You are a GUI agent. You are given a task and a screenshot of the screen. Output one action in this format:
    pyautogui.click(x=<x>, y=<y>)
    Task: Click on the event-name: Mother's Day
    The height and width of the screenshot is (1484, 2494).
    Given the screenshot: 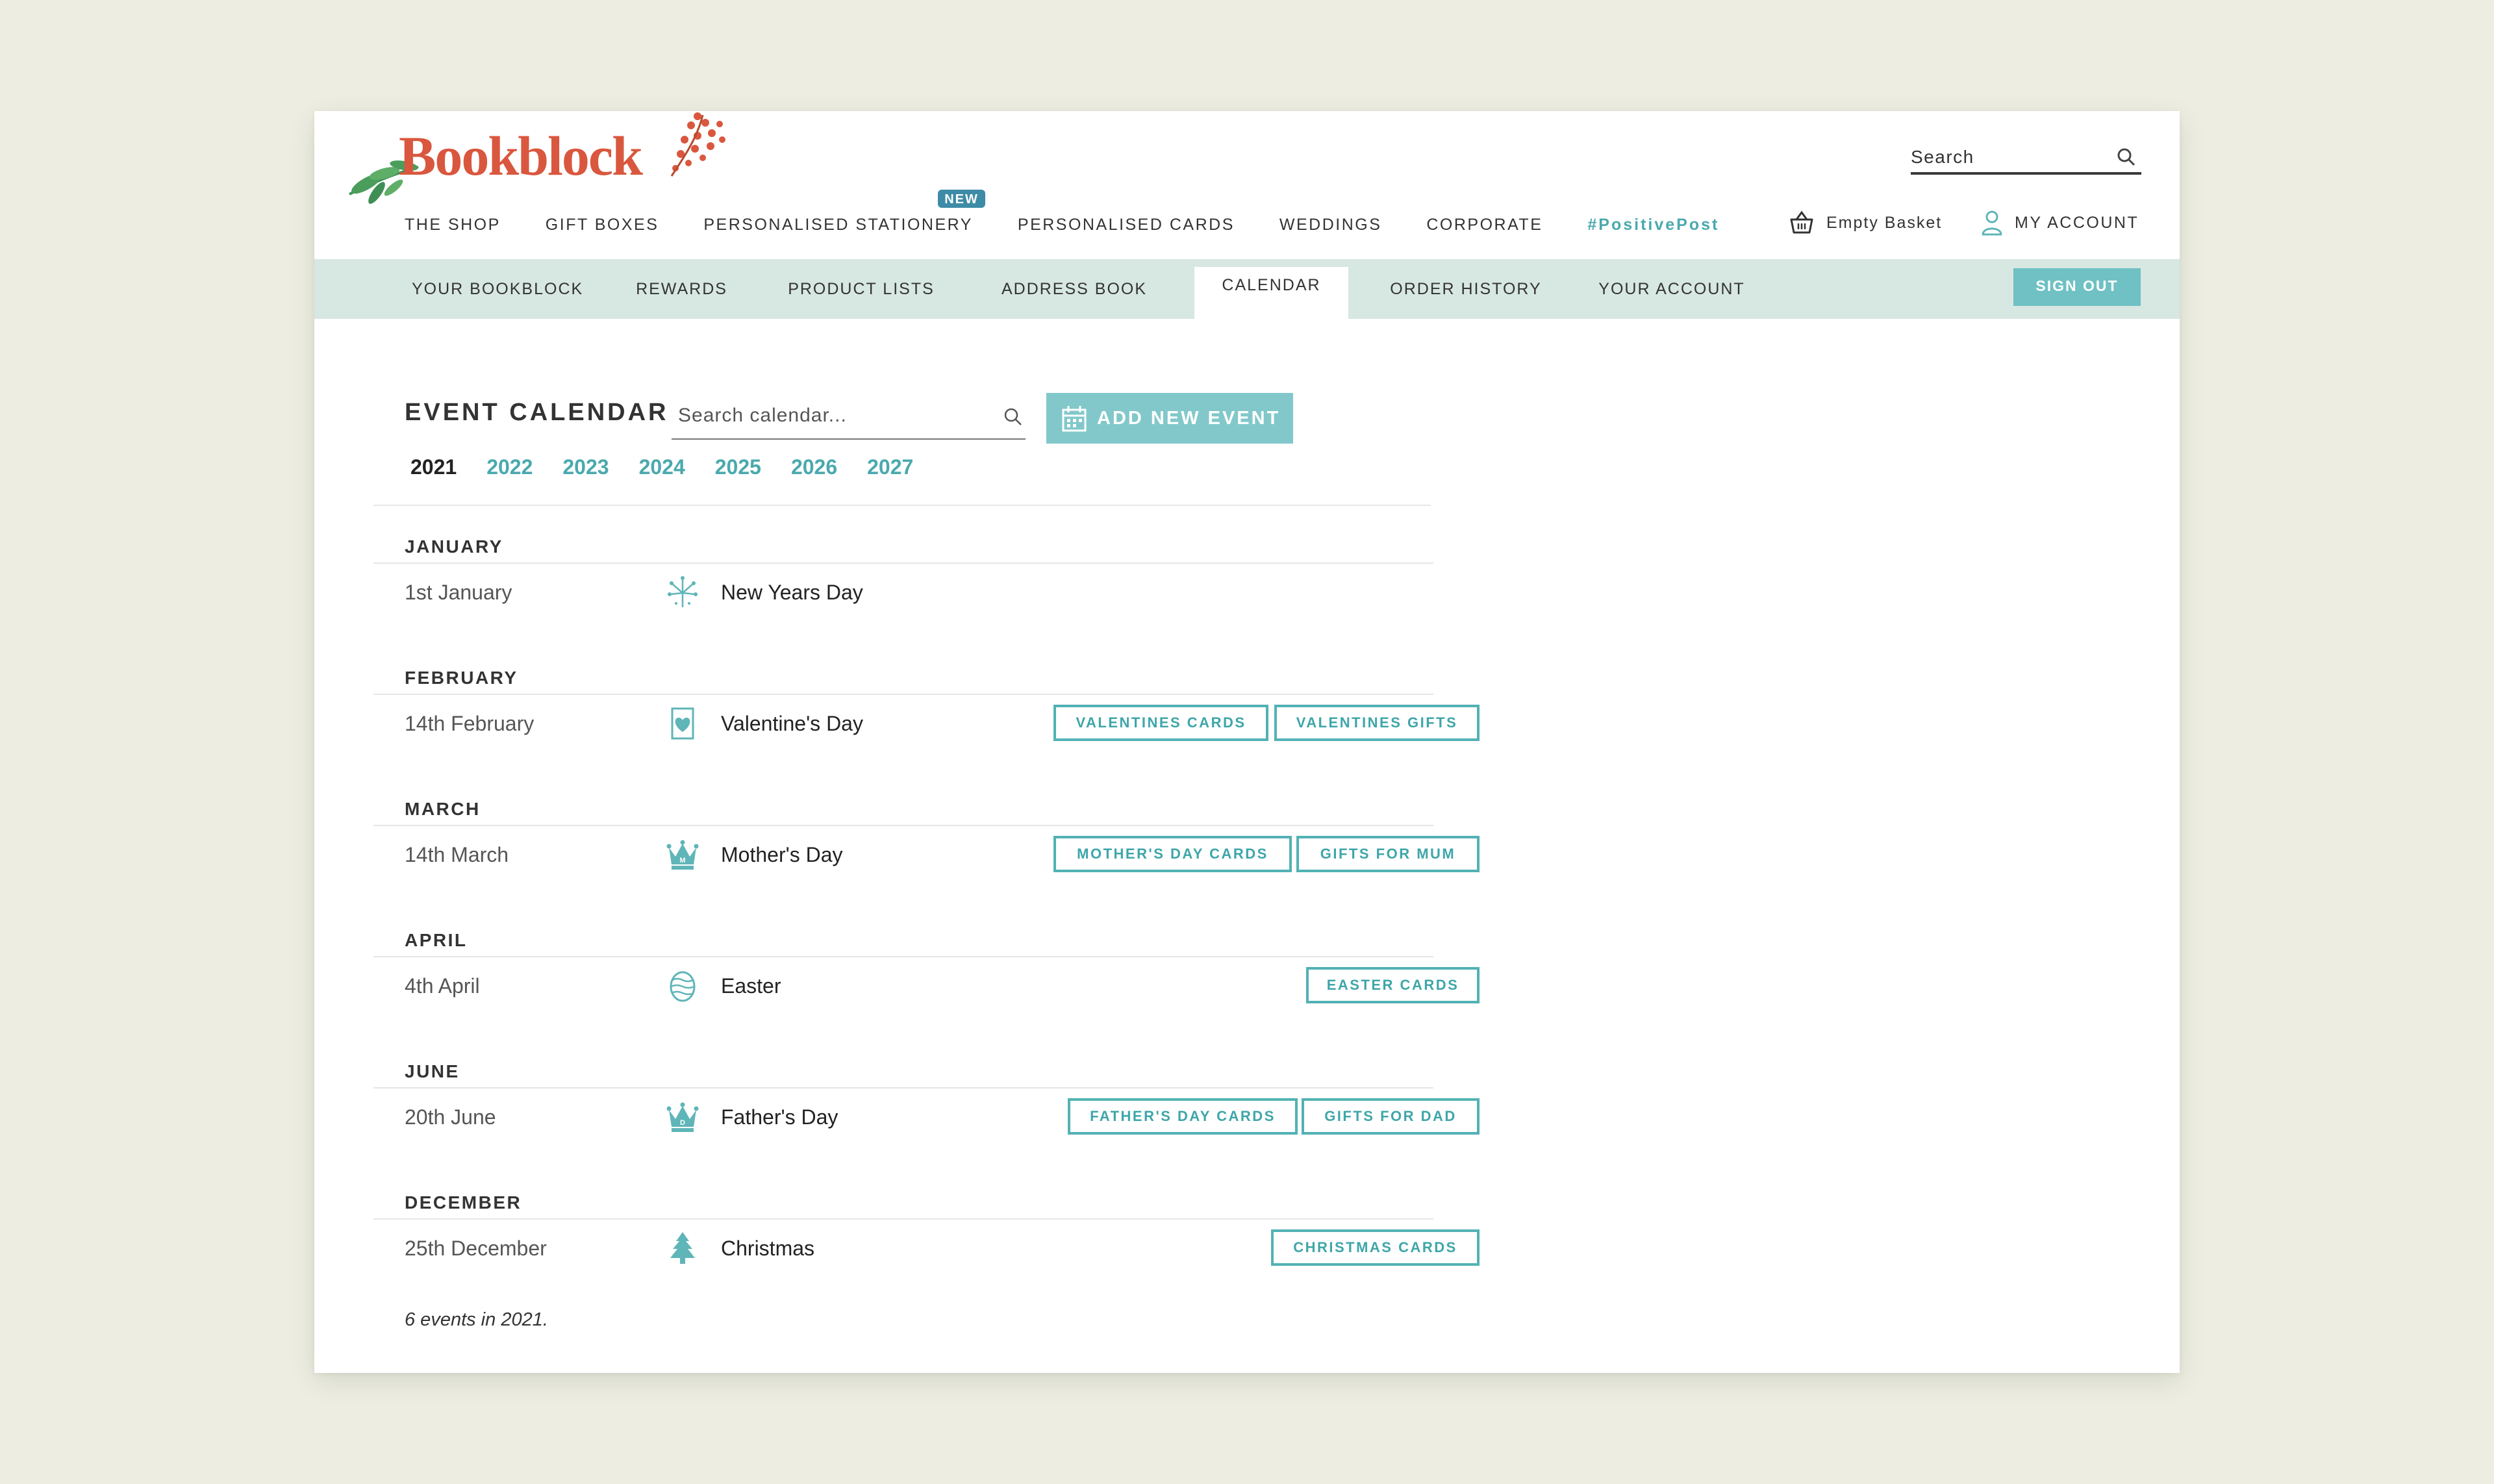 What is the action you would take?
    pyautogui.click(x=782, y=855)
    